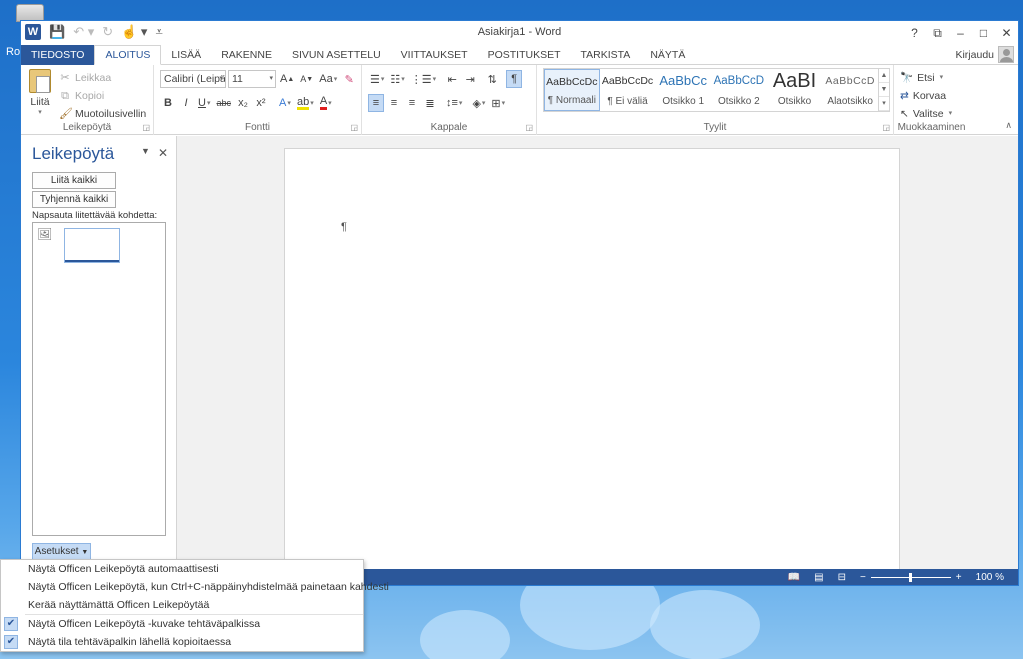 The image size is (1023, 659). Describe the element at coordinates (40, 92) in the screenshot. I see `paste-button: Liitä ▾` at that location.